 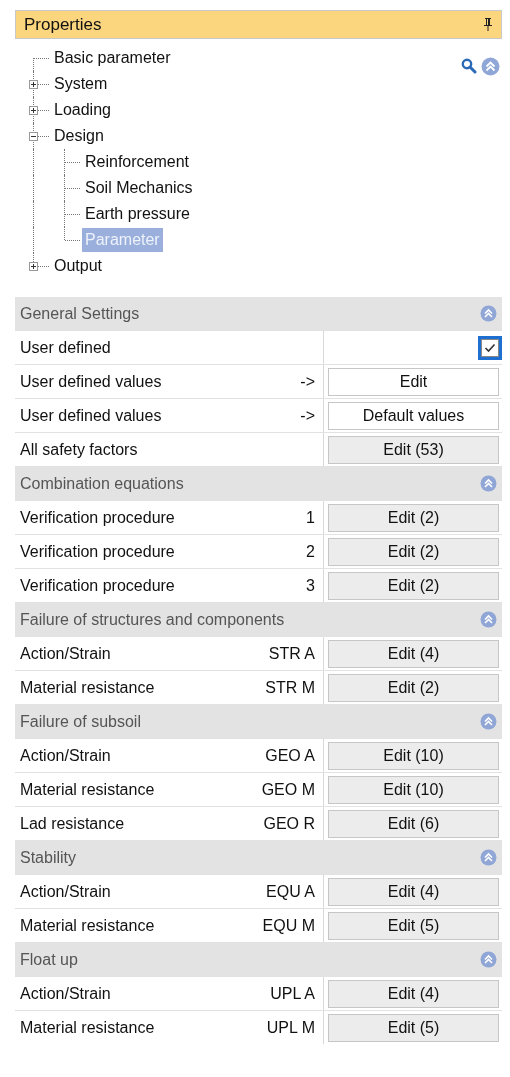 What do you see at coordinates (289, 823) in the screenshot?
I see `property-value: GEO R` at bounding box center [289, 823].